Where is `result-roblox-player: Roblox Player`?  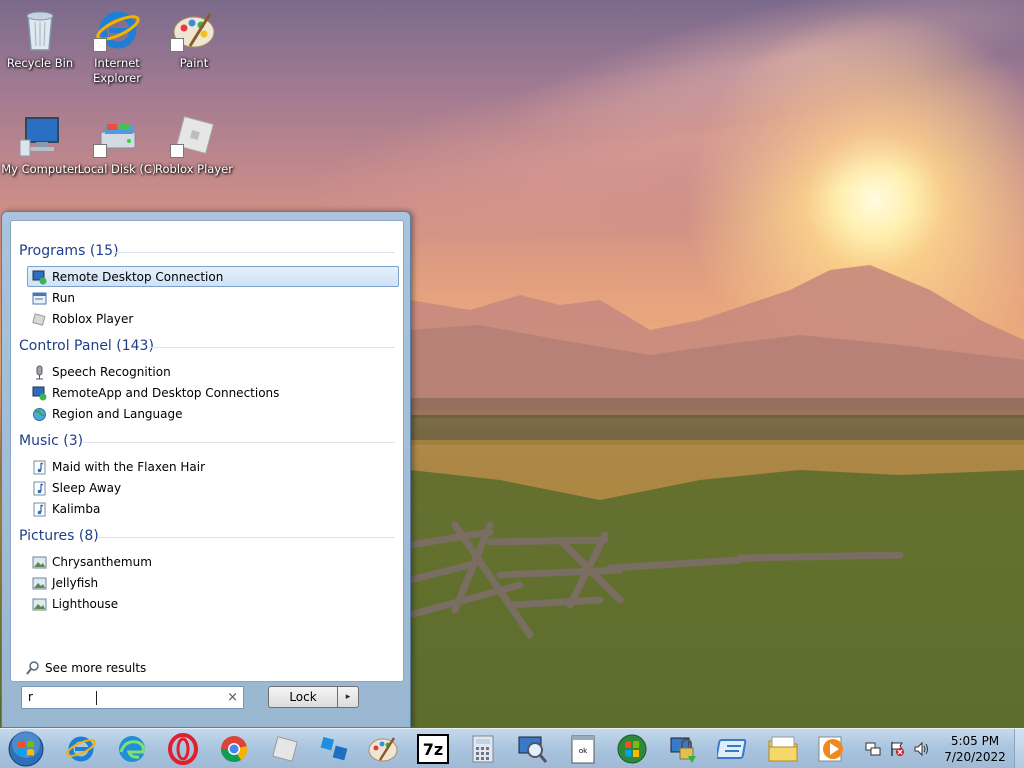 result-roblox-player: Roblox Player is located at coordinates (213, 318).